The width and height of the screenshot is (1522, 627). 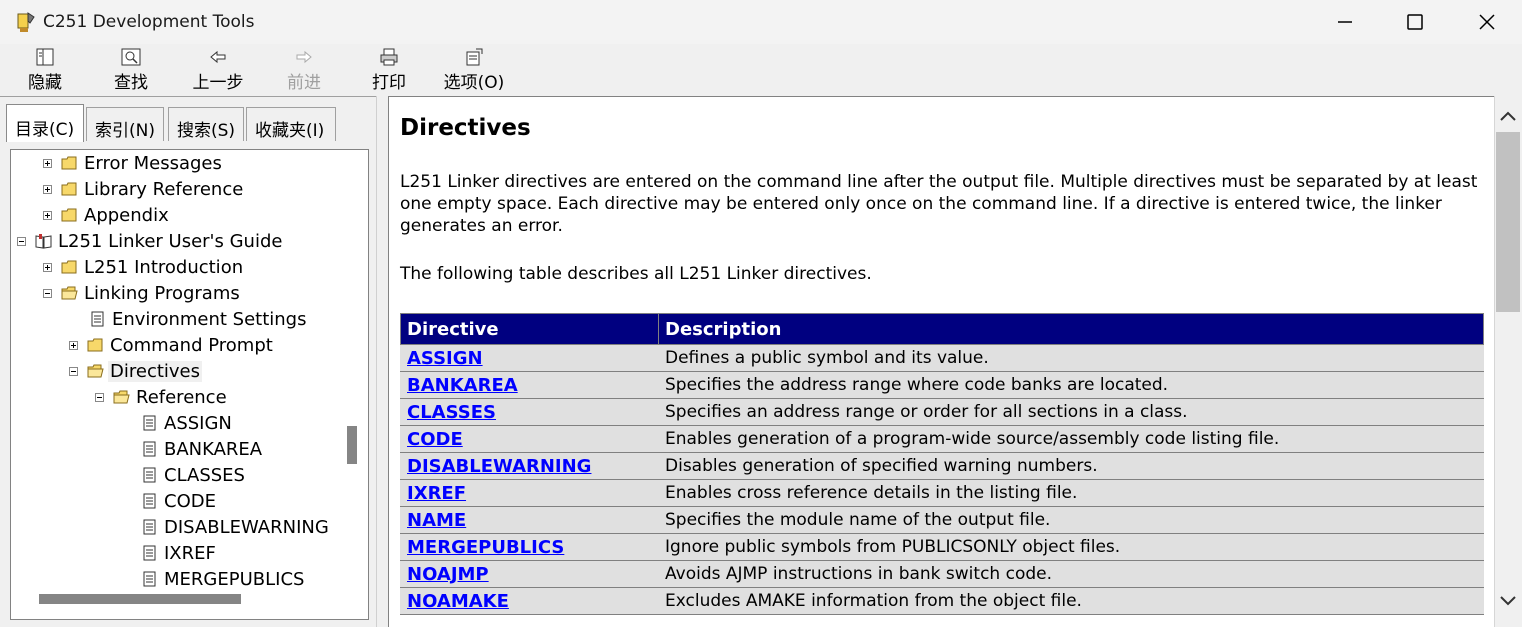 I want to click on tree-item-label: Library Reference, so click(x=164, y=189).